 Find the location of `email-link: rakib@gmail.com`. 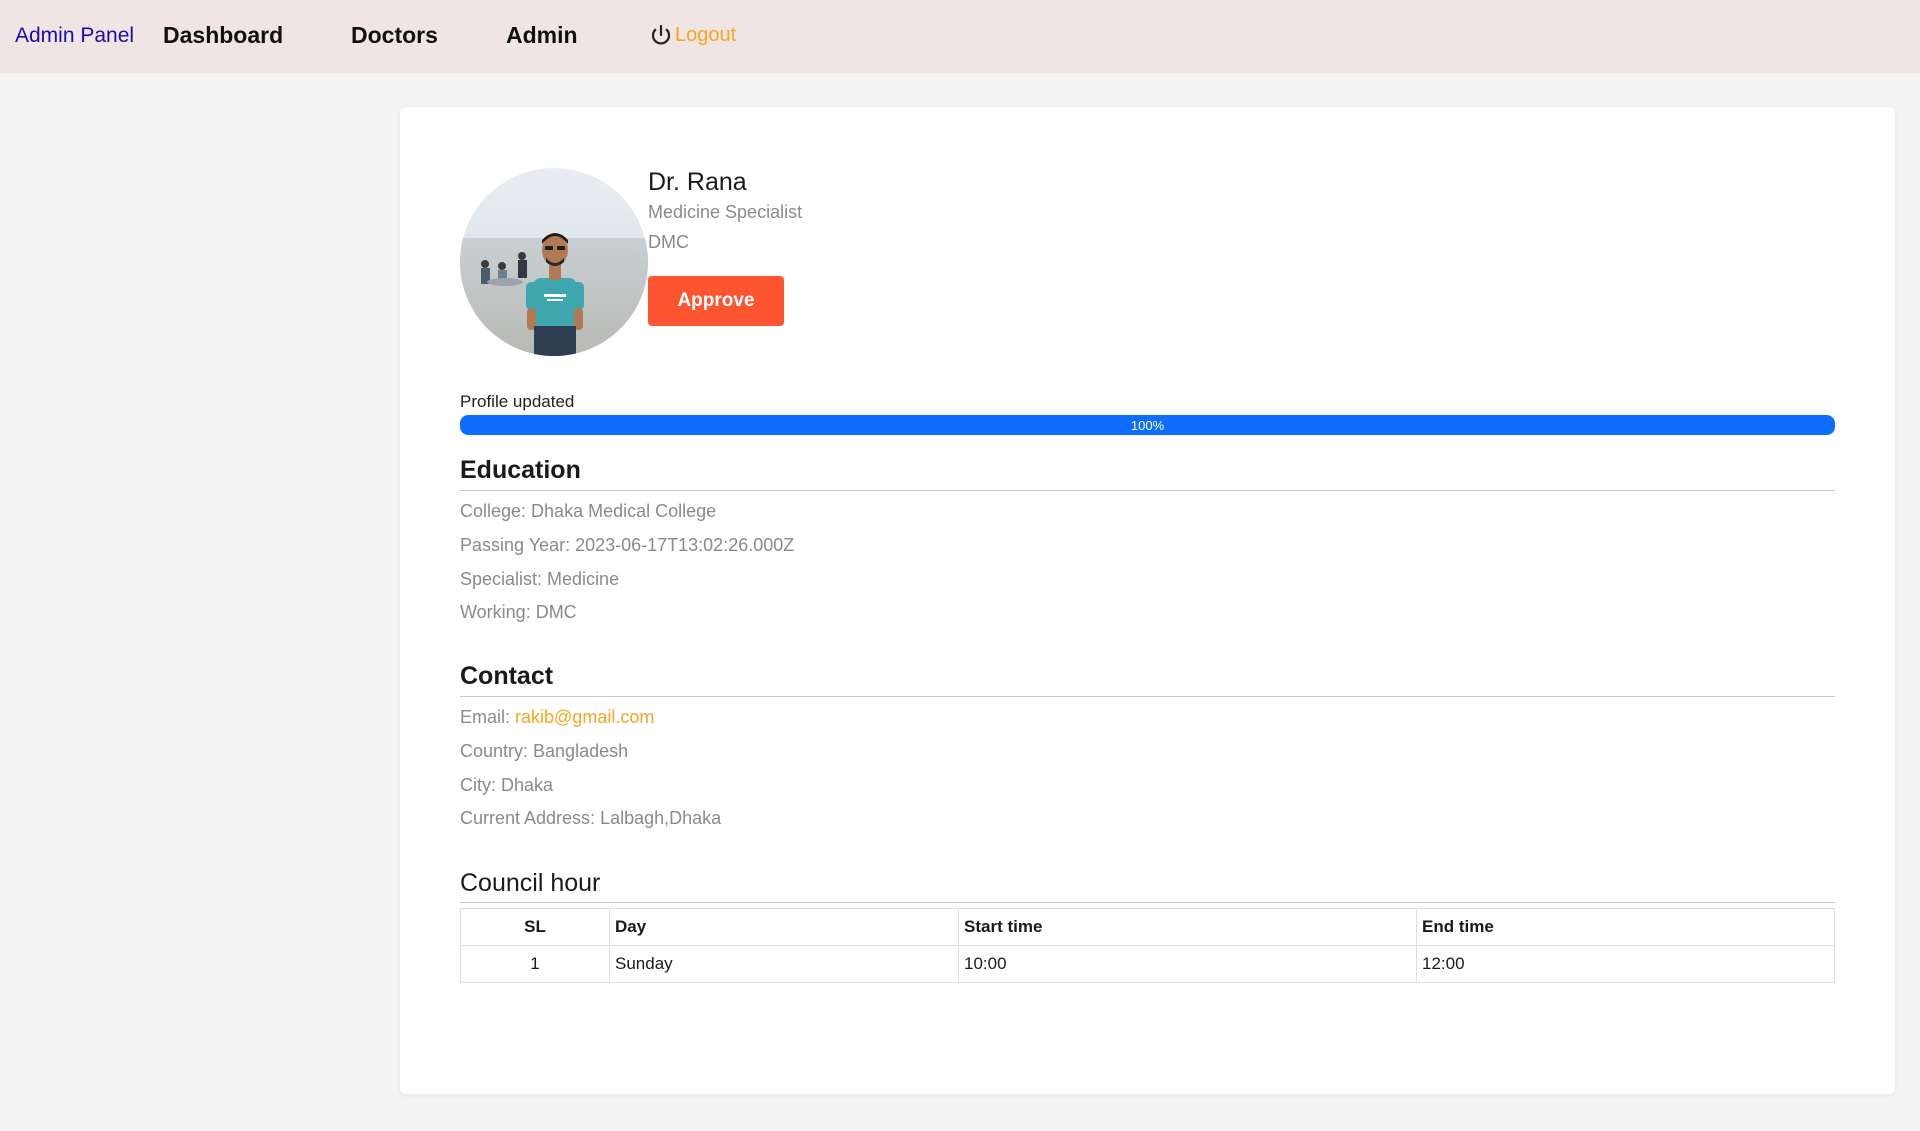

email-link: rakib@gmail.com is located at coordinates (584, 717).